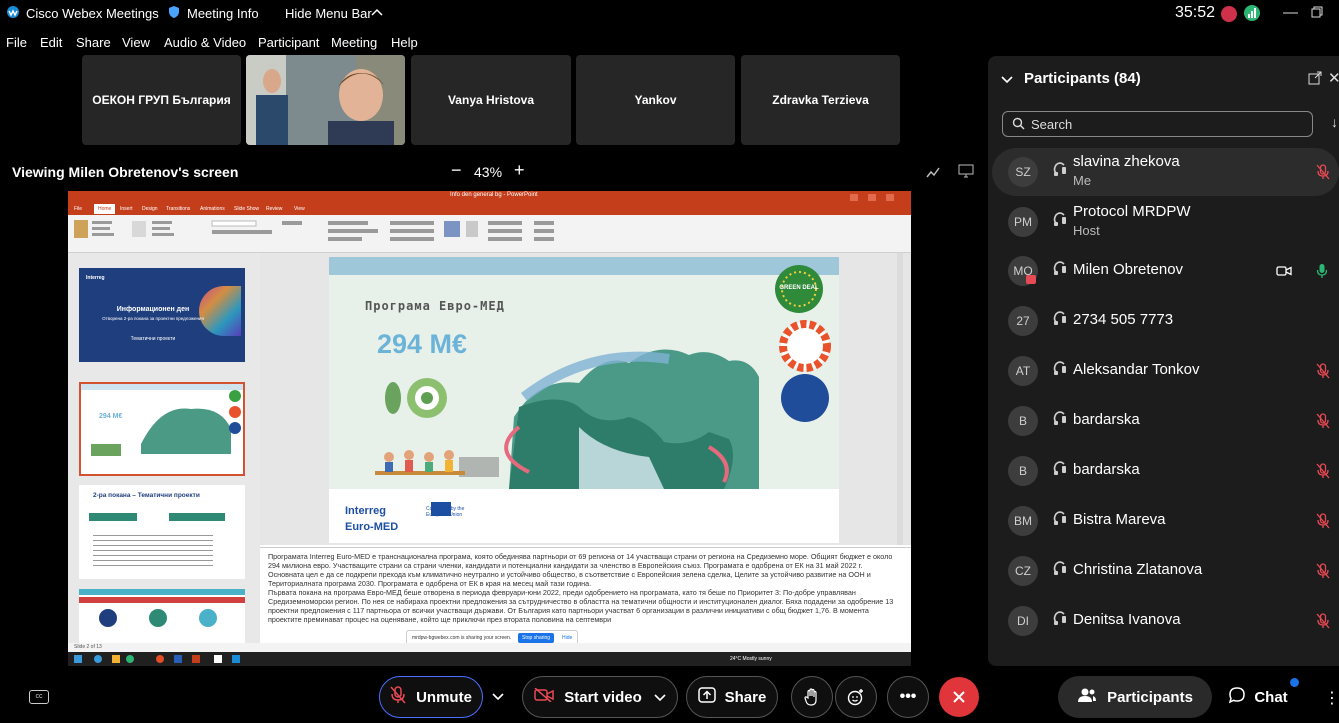  What do you see at coordinates (1317, 13) in the screenshot?
I see `restore-icon` at bounding box center [1317, 13].